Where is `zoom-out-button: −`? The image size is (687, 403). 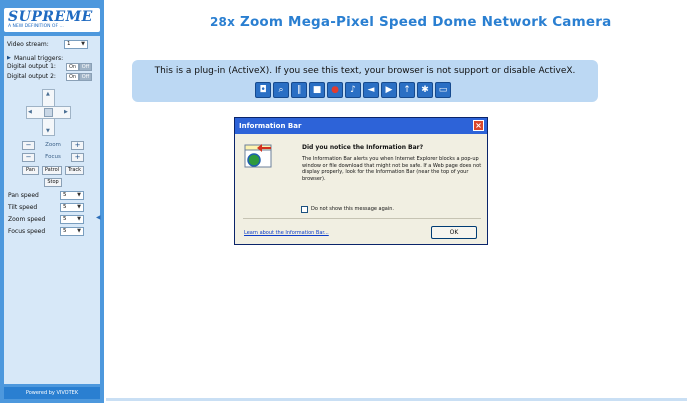 zoom-out-button: − is located at coordinates (28, 145).